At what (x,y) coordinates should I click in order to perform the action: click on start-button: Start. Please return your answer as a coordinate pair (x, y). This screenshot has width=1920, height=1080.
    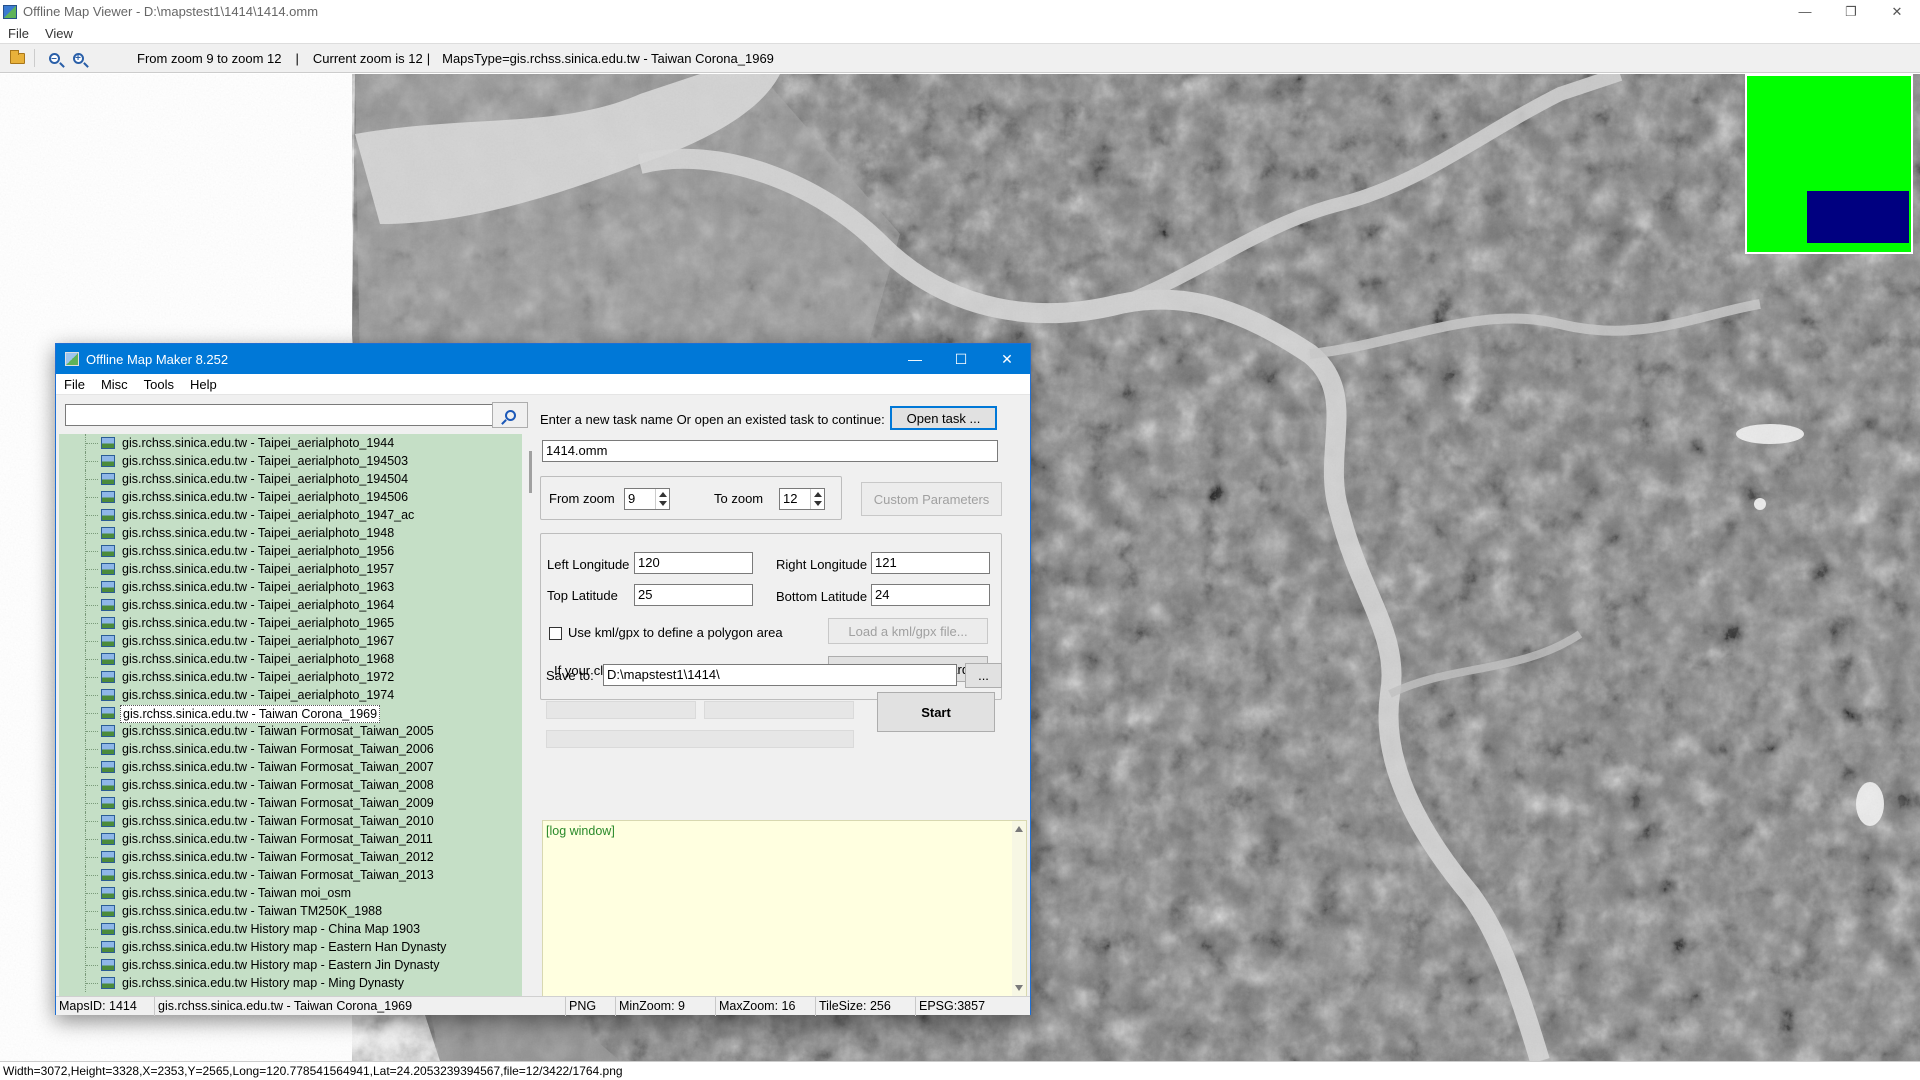
    Looking at the image, I should click on (936, 712).